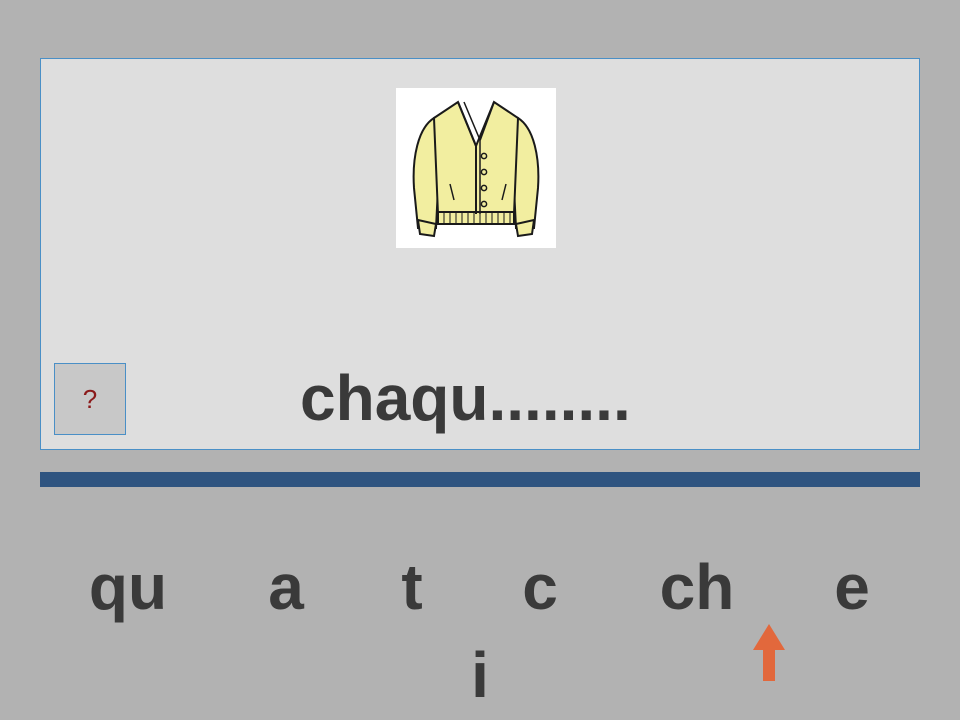 This screenshot has width=960, height=720. I want to click on choice-t: t, so click(411, 587).